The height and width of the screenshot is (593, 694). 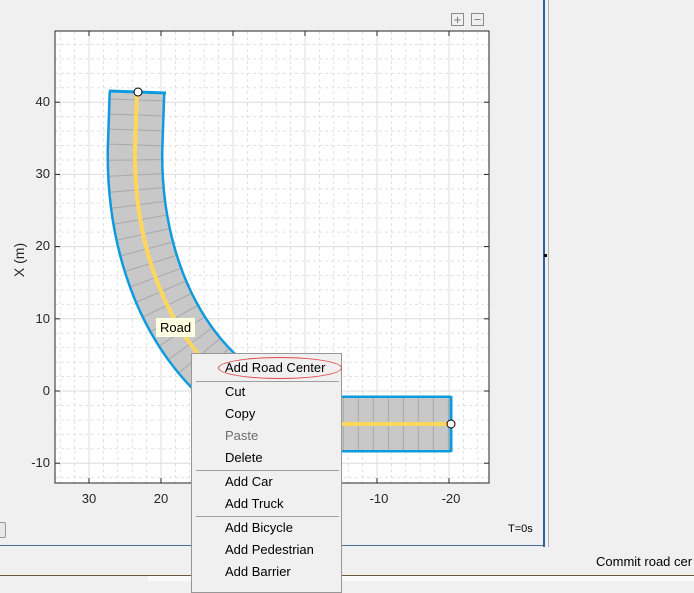 What do you see at coordinates (379, 498) in the screenshot?
I see `x-tick-label: -10` at bounding box center [379, 498].